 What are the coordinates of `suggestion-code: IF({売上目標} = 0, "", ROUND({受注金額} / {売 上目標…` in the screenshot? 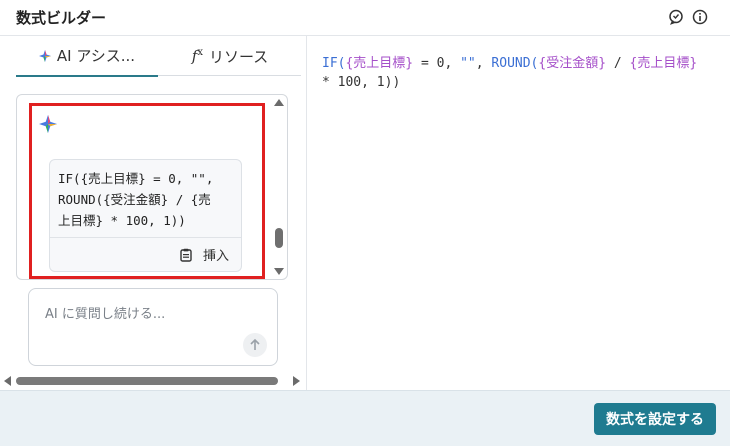 It's located at (136, 199).